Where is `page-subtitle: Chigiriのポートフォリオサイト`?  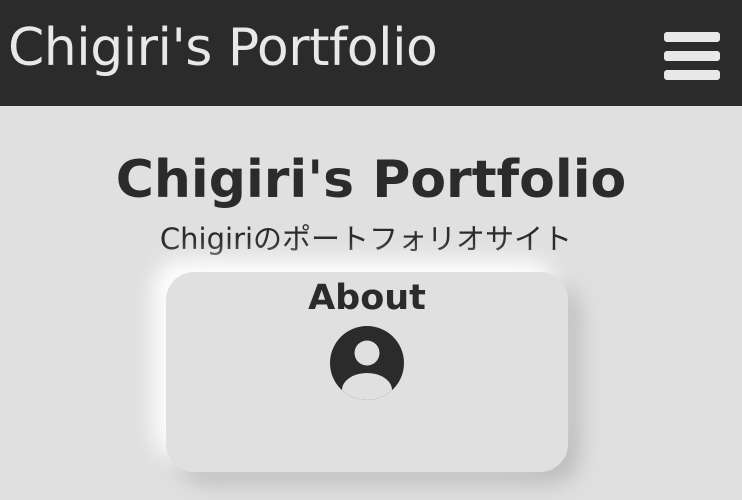
page-subtitle: Chigiriのポートフォリオサイト is located at coordinates (366, 239).